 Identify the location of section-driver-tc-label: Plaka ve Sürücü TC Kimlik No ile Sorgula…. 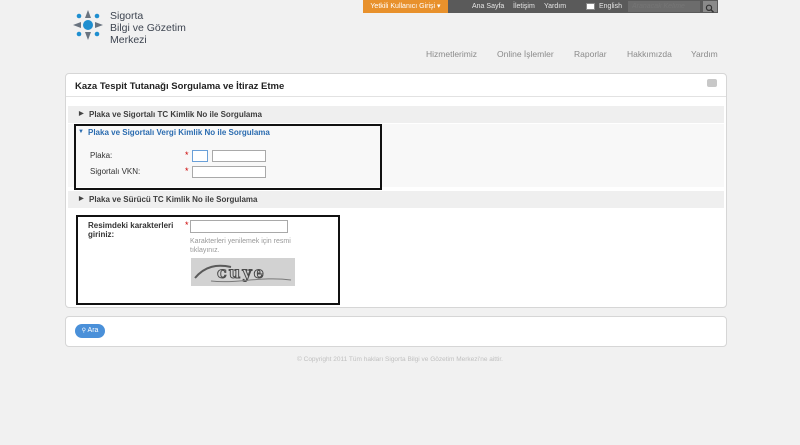
(173, 199).